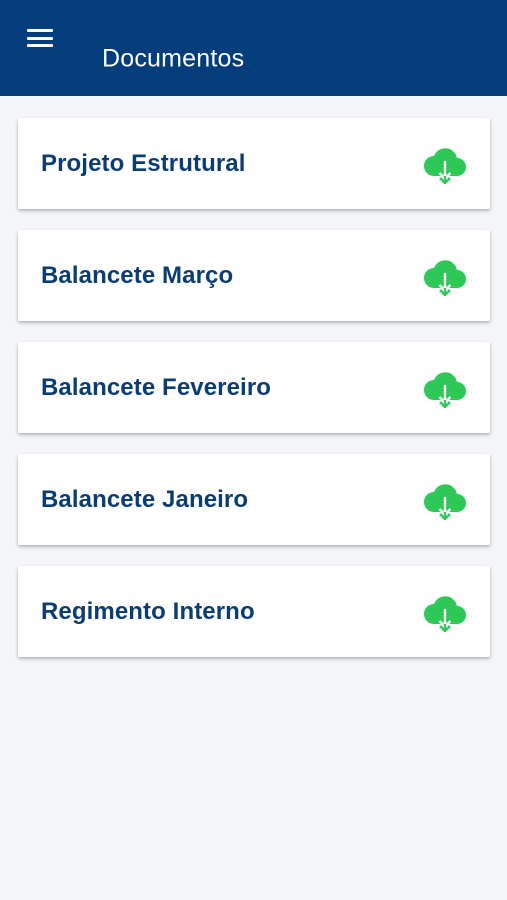  What do you see at coordinates (254, 163) in the screenshot?
I see `document-card: Projeto Estrutural` at bounding box center [254, 163].